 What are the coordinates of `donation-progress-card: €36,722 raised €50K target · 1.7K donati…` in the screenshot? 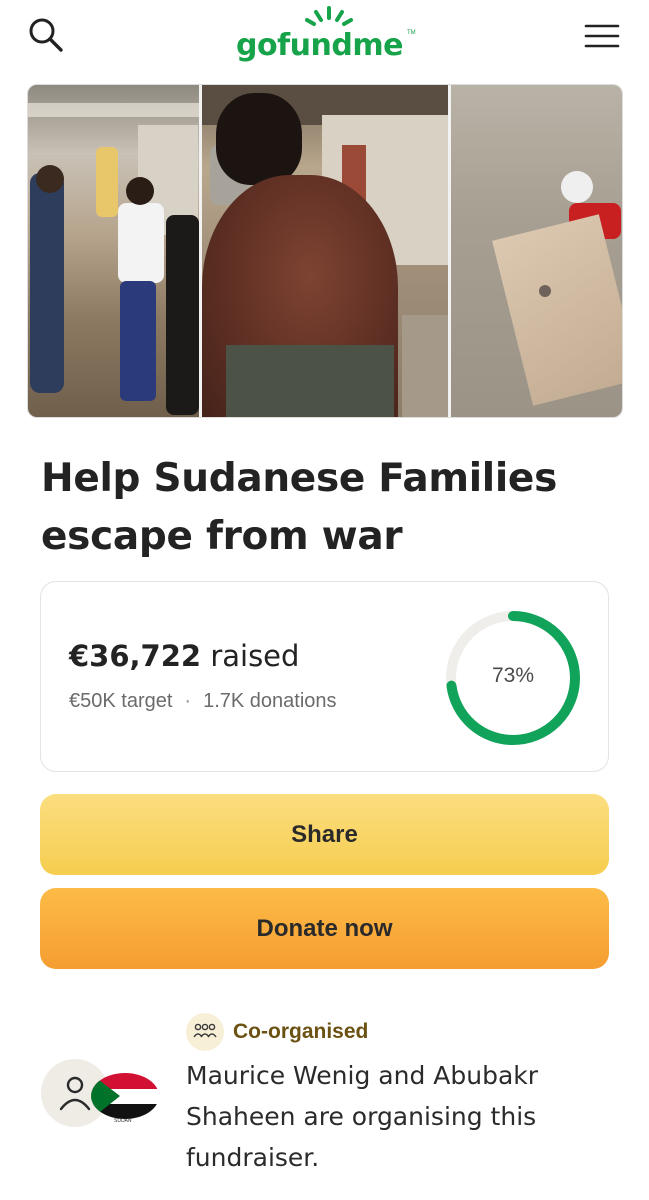 It's located at (324, 676).